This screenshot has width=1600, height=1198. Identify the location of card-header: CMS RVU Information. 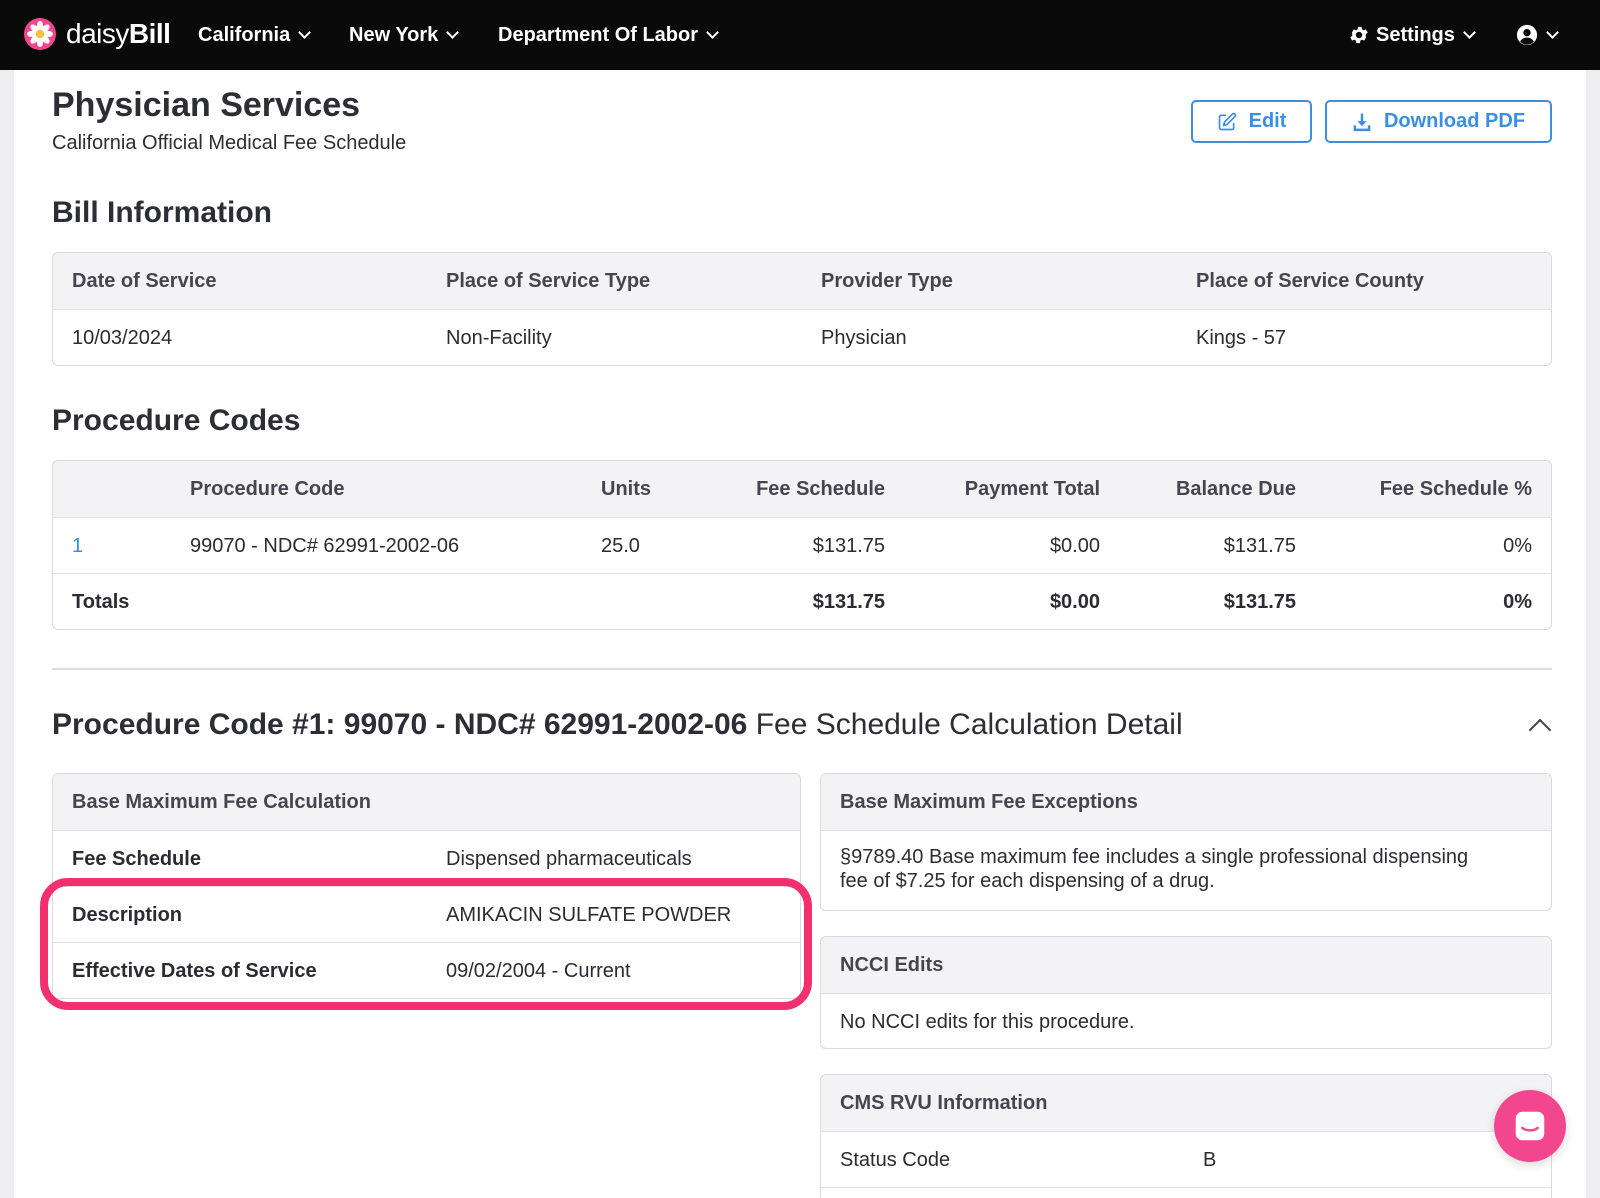
(1186, 1103).